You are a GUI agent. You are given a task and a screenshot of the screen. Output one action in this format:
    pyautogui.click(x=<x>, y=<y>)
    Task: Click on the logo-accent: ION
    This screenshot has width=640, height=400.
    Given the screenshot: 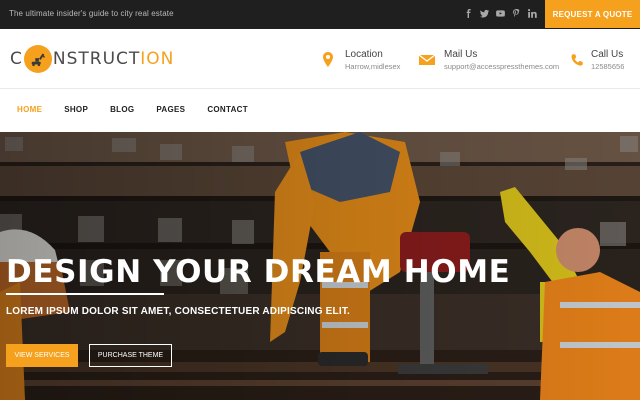 What is the action you would take?
    pyautogui.click(x=157, y=59)
    